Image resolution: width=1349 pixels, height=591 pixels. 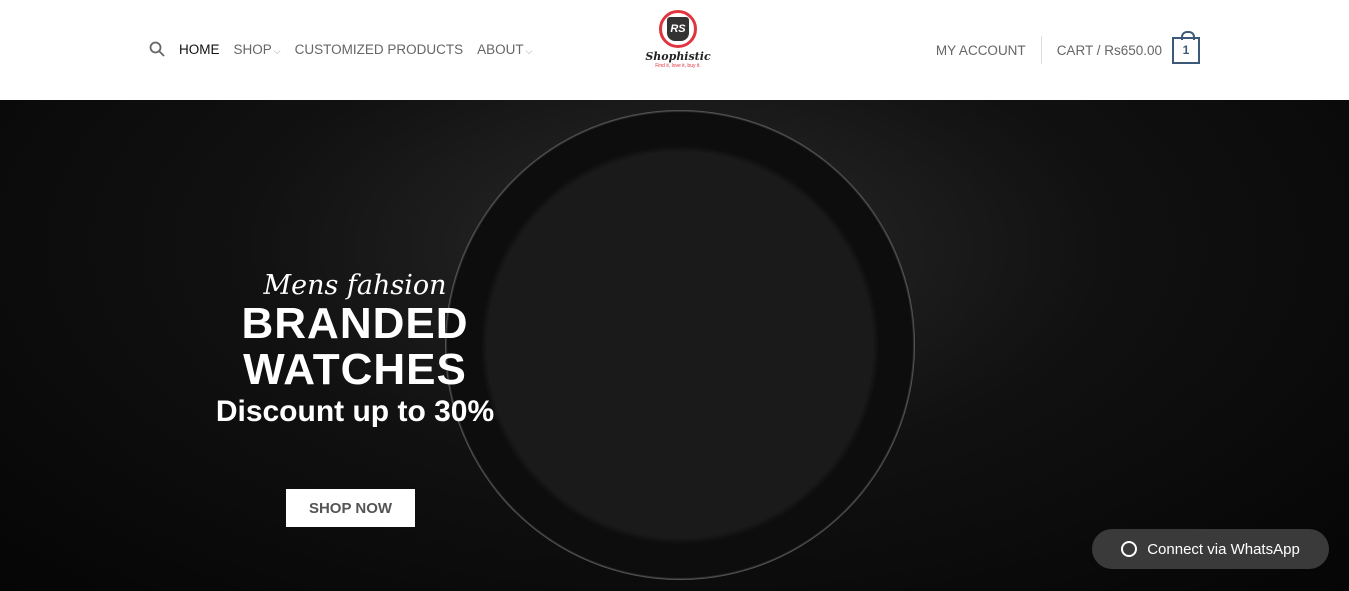 I want to click on hero-title-line2: WATCHES, so click(x=355, y=369).